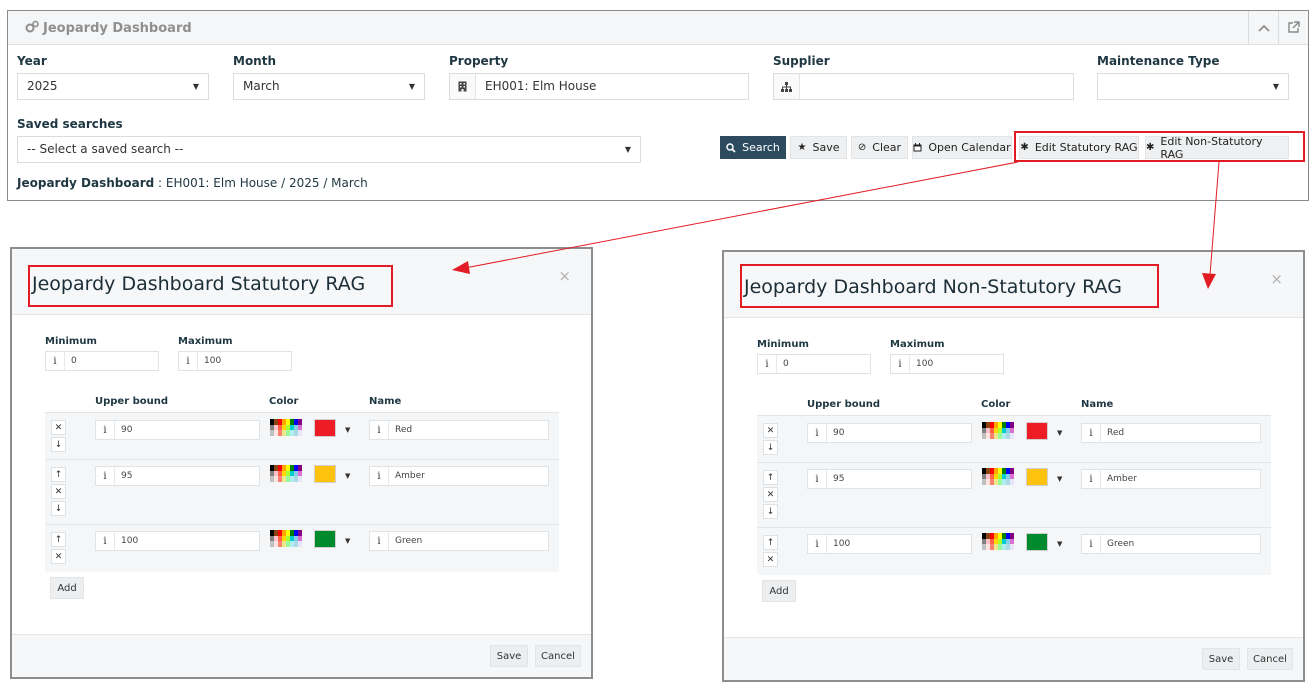 The width and height of the screenshot is (1310, 682). Describe the element at coordinates (599, 86) in the screenshot. I see `property-field: EH001: Elm House` at that location.